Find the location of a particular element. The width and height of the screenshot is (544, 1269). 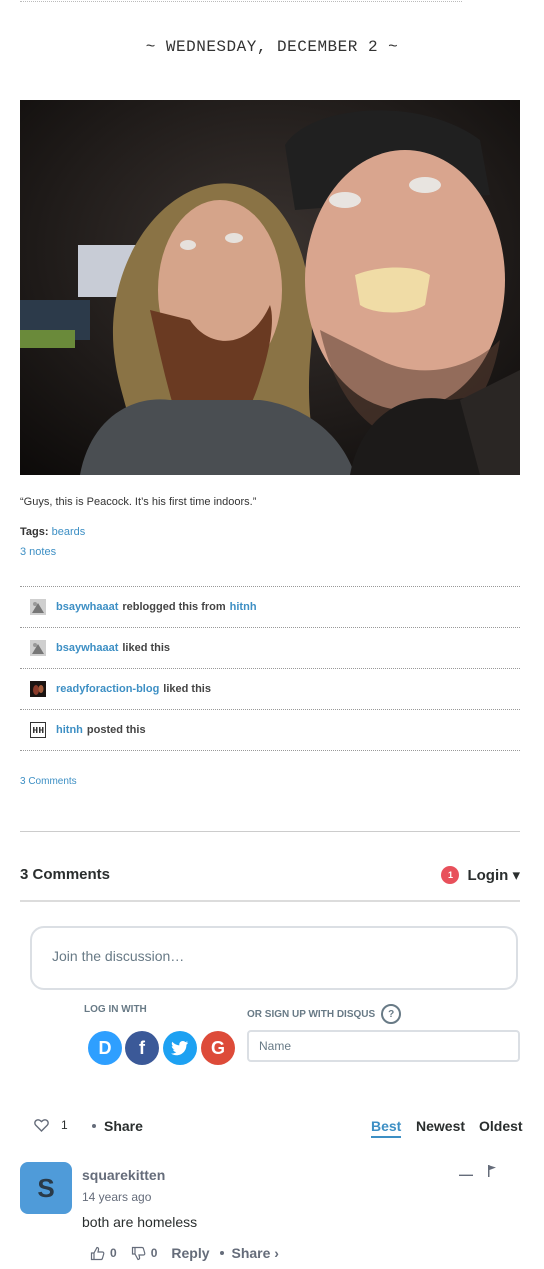

comments-link: 3 Comments is located at coordinates (48, 781).